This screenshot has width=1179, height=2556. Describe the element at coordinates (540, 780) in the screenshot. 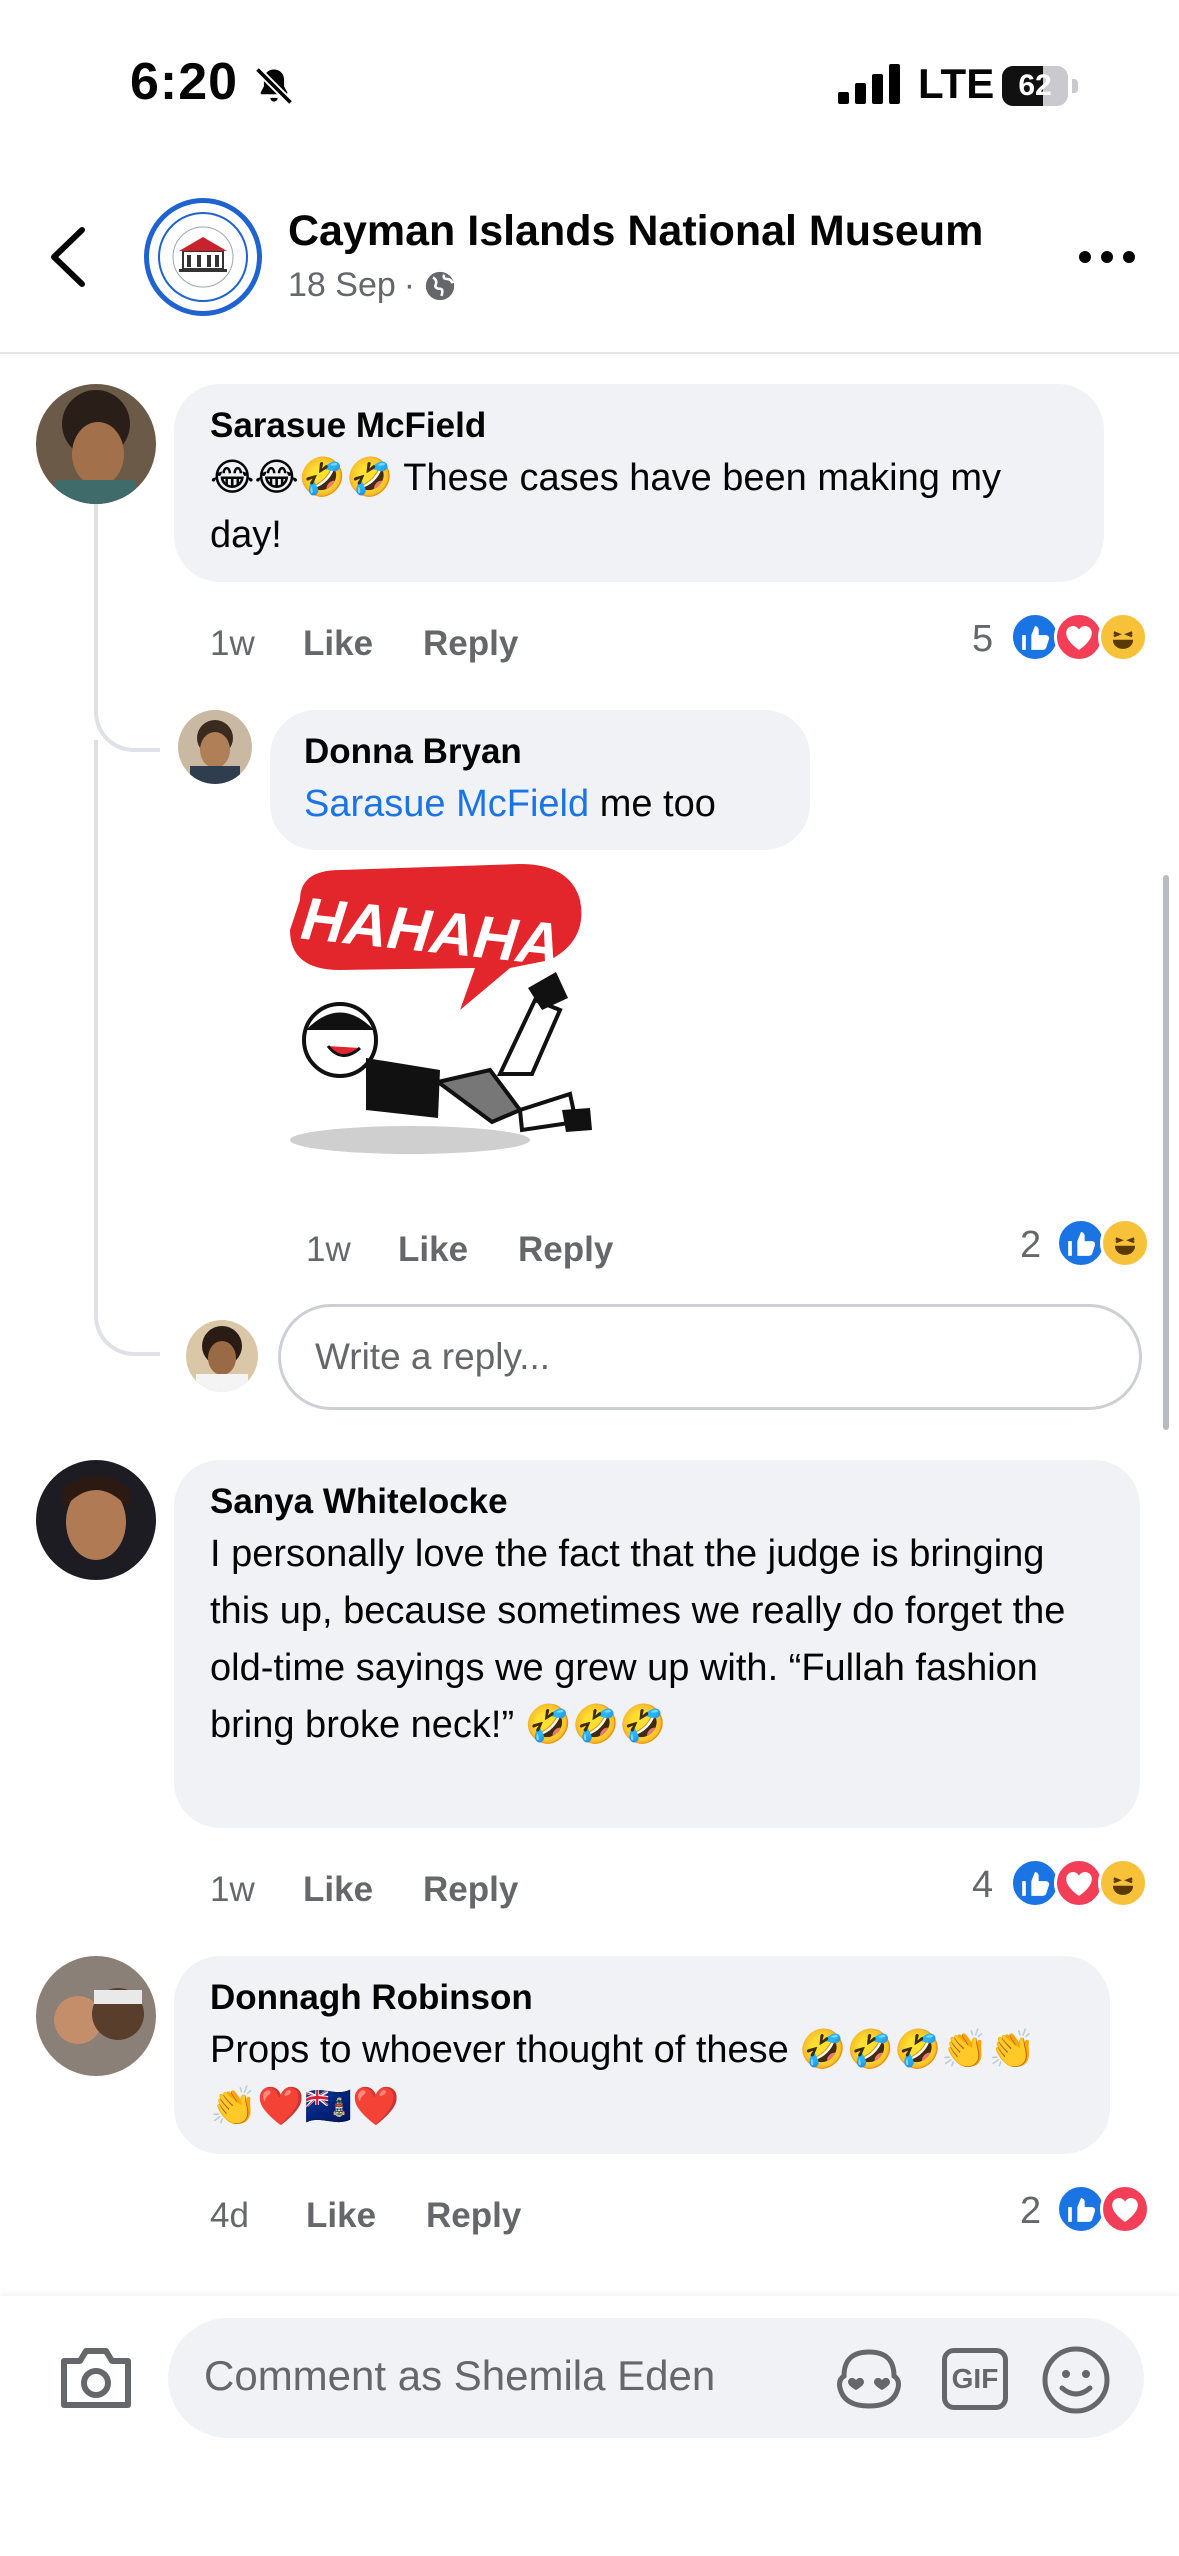

I see `reply-bubble: Donna Bryan Sarasue McField me too` at that location.